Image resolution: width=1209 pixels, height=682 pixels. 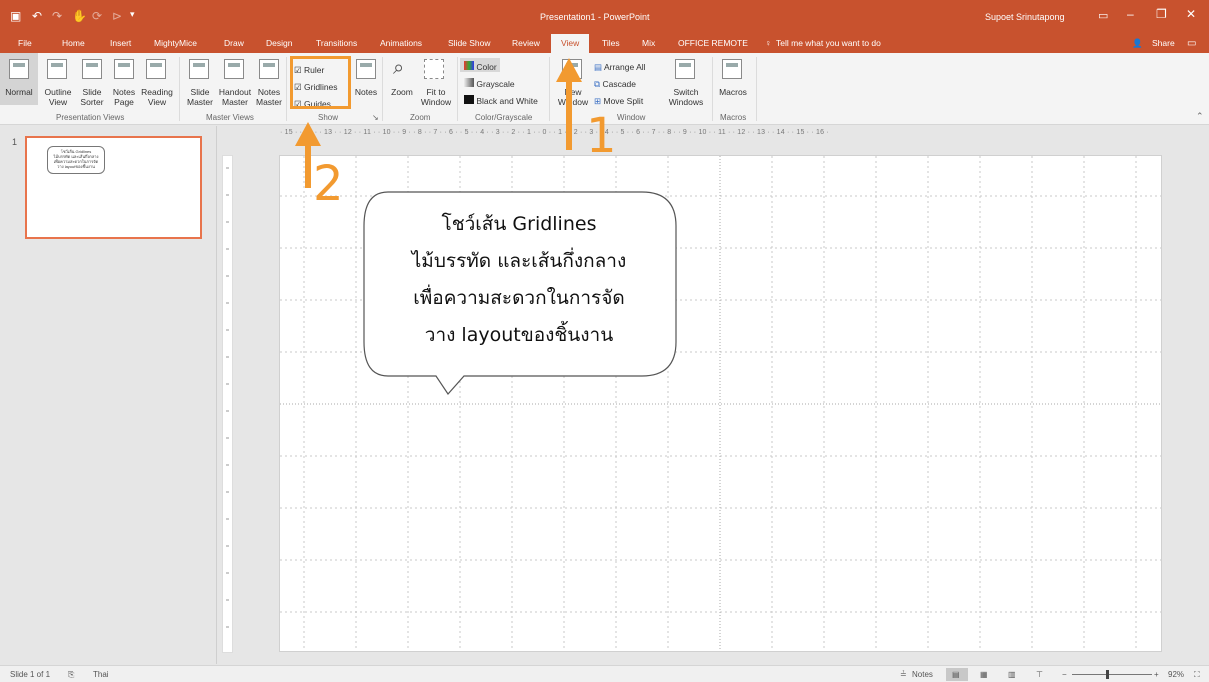 I want to click on dialog-launcher-icon: ↘, so click(x=375, y=117).